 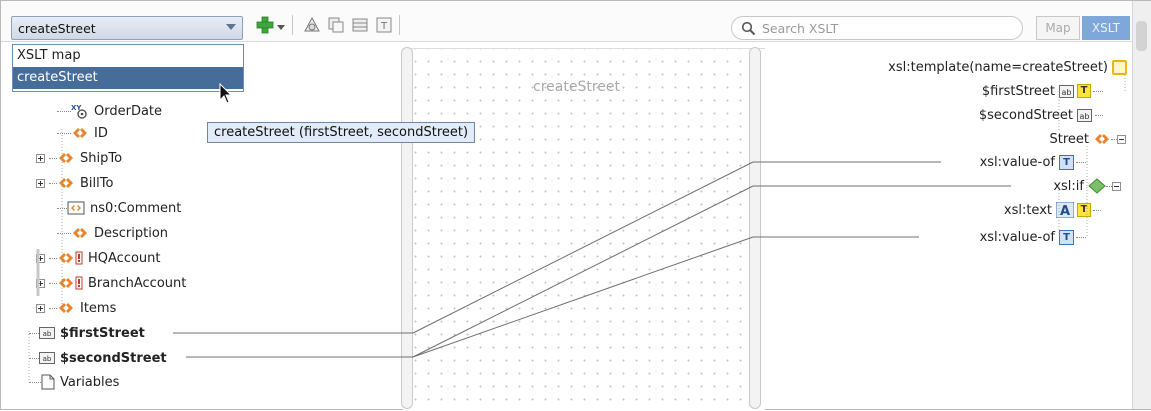 What do you see at coordinates (1025, 115) in the screenshot?
I see `target-item-label: $secondStreet` at bounding box center [1025, 115].